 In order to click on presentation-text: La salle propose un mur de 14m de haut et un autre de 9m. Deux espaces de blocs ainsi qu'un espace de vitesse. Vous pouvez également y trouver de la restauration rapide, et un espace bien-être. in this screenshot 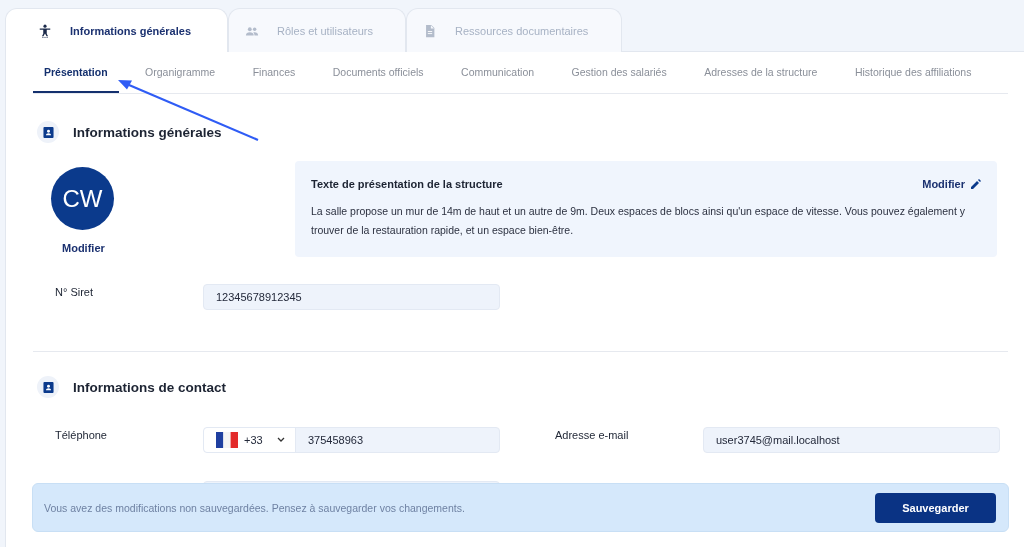, I will do `click(638, 221)`.